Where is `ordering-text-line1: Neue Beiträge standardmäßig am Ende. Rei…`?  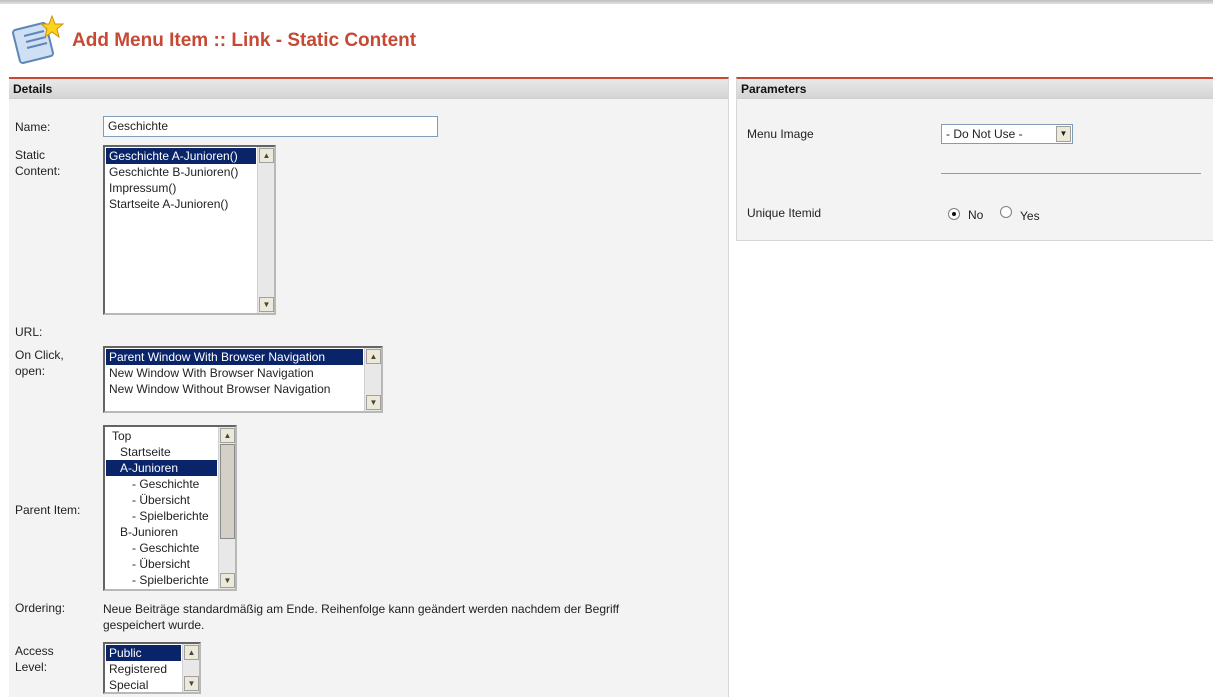 ordering-text-line1: Neue Beiträge standardmäßig am Ende. Rei… is located at coordinates (361, 609).